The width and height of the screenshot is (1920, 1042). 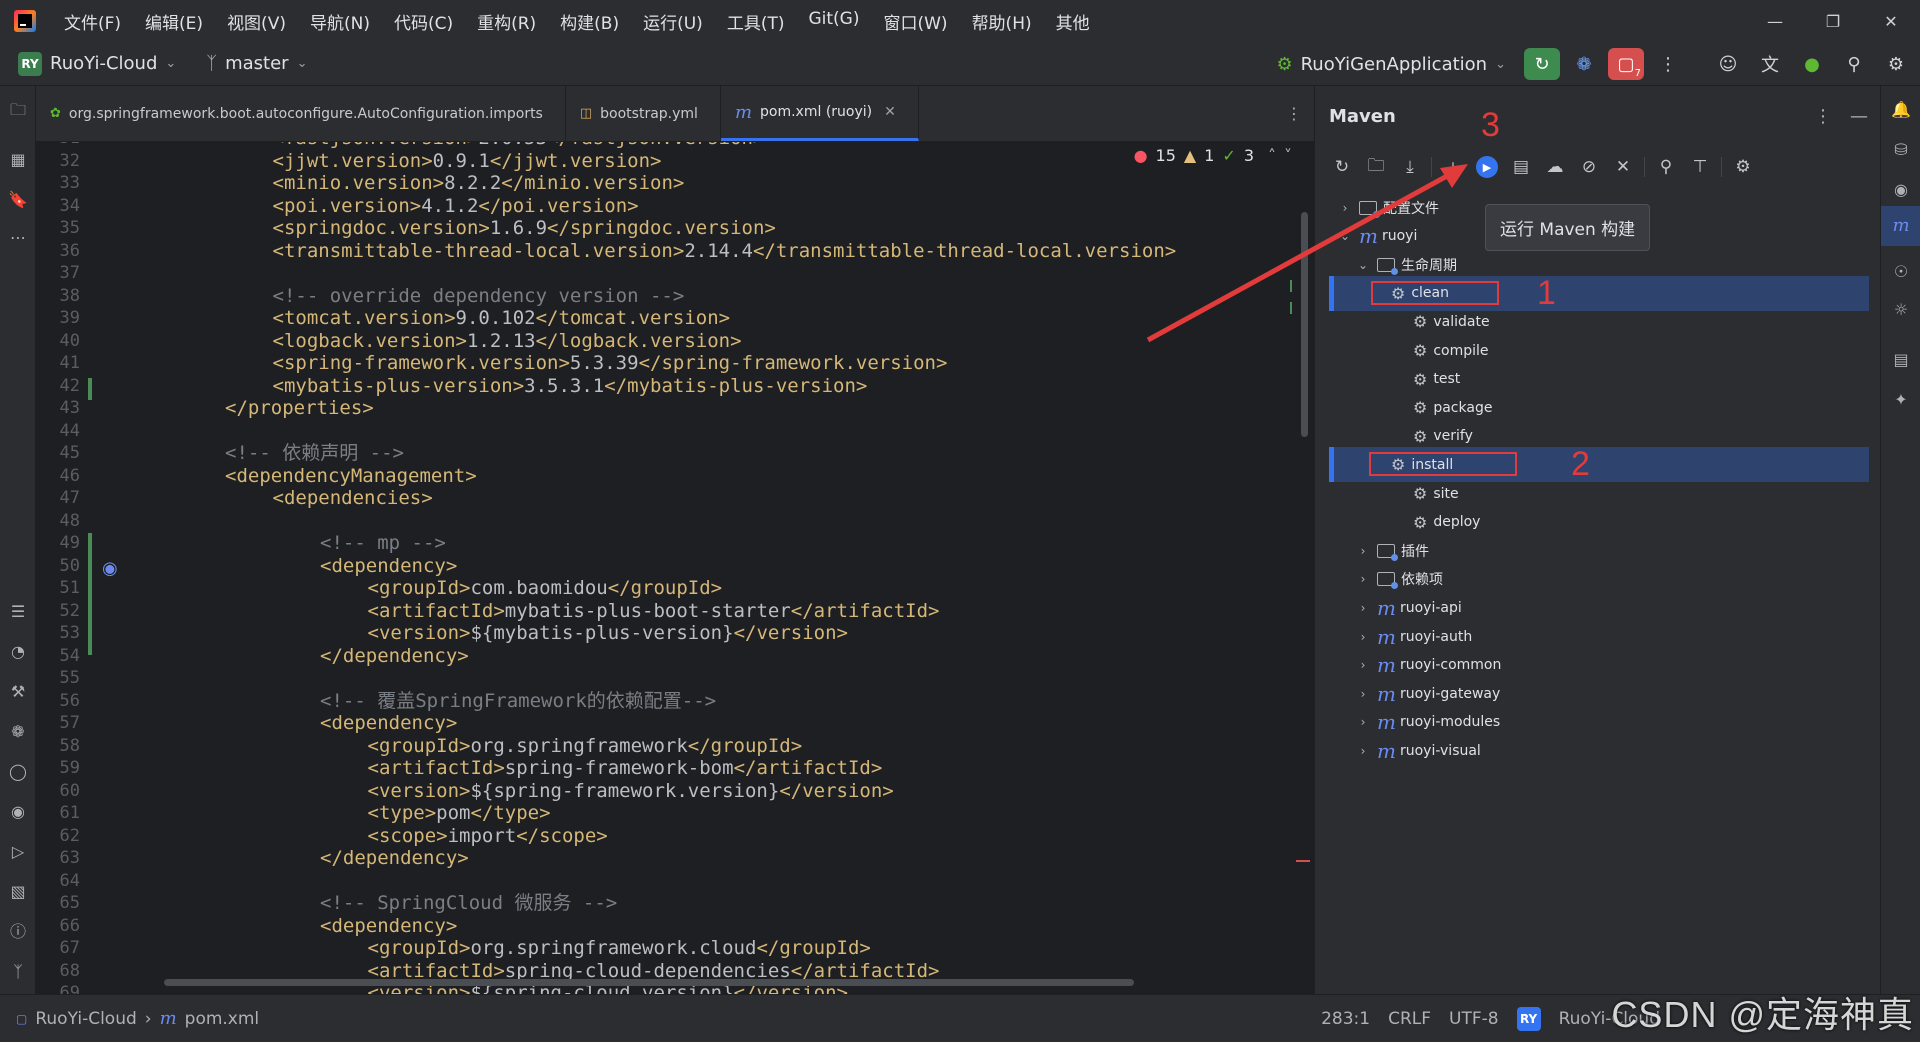 What do you see at coordinates (453, 813) in the screenshot?
I see `xml-text: pom` at bounding box center [453, 813].